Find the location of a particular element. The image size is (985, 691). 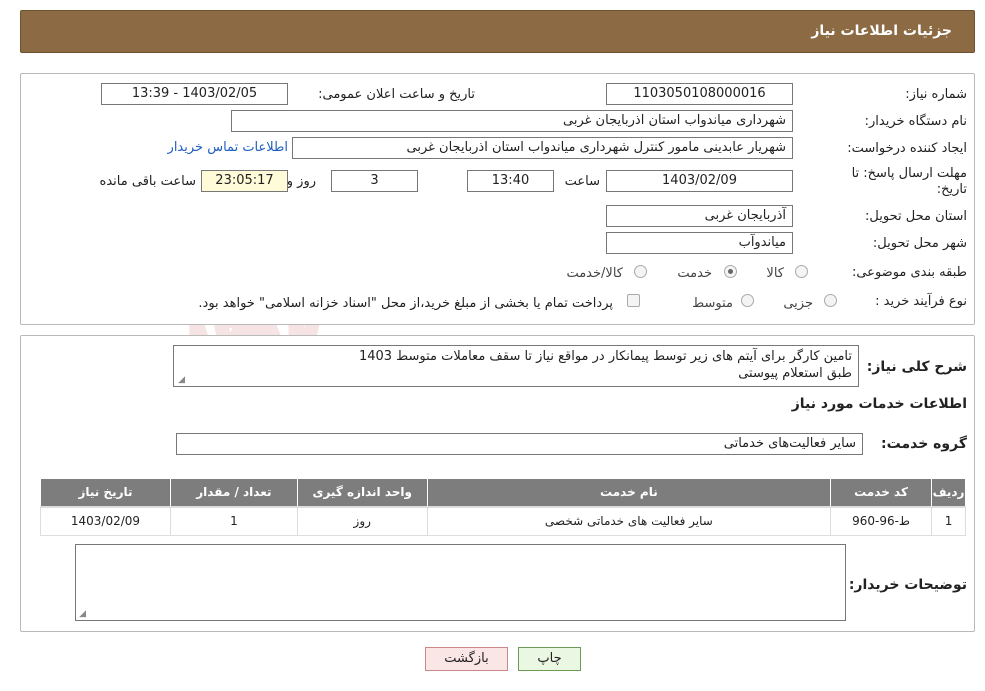

process-type-label: نوع فرآیند خرید : is located at coordinates (921, 301).